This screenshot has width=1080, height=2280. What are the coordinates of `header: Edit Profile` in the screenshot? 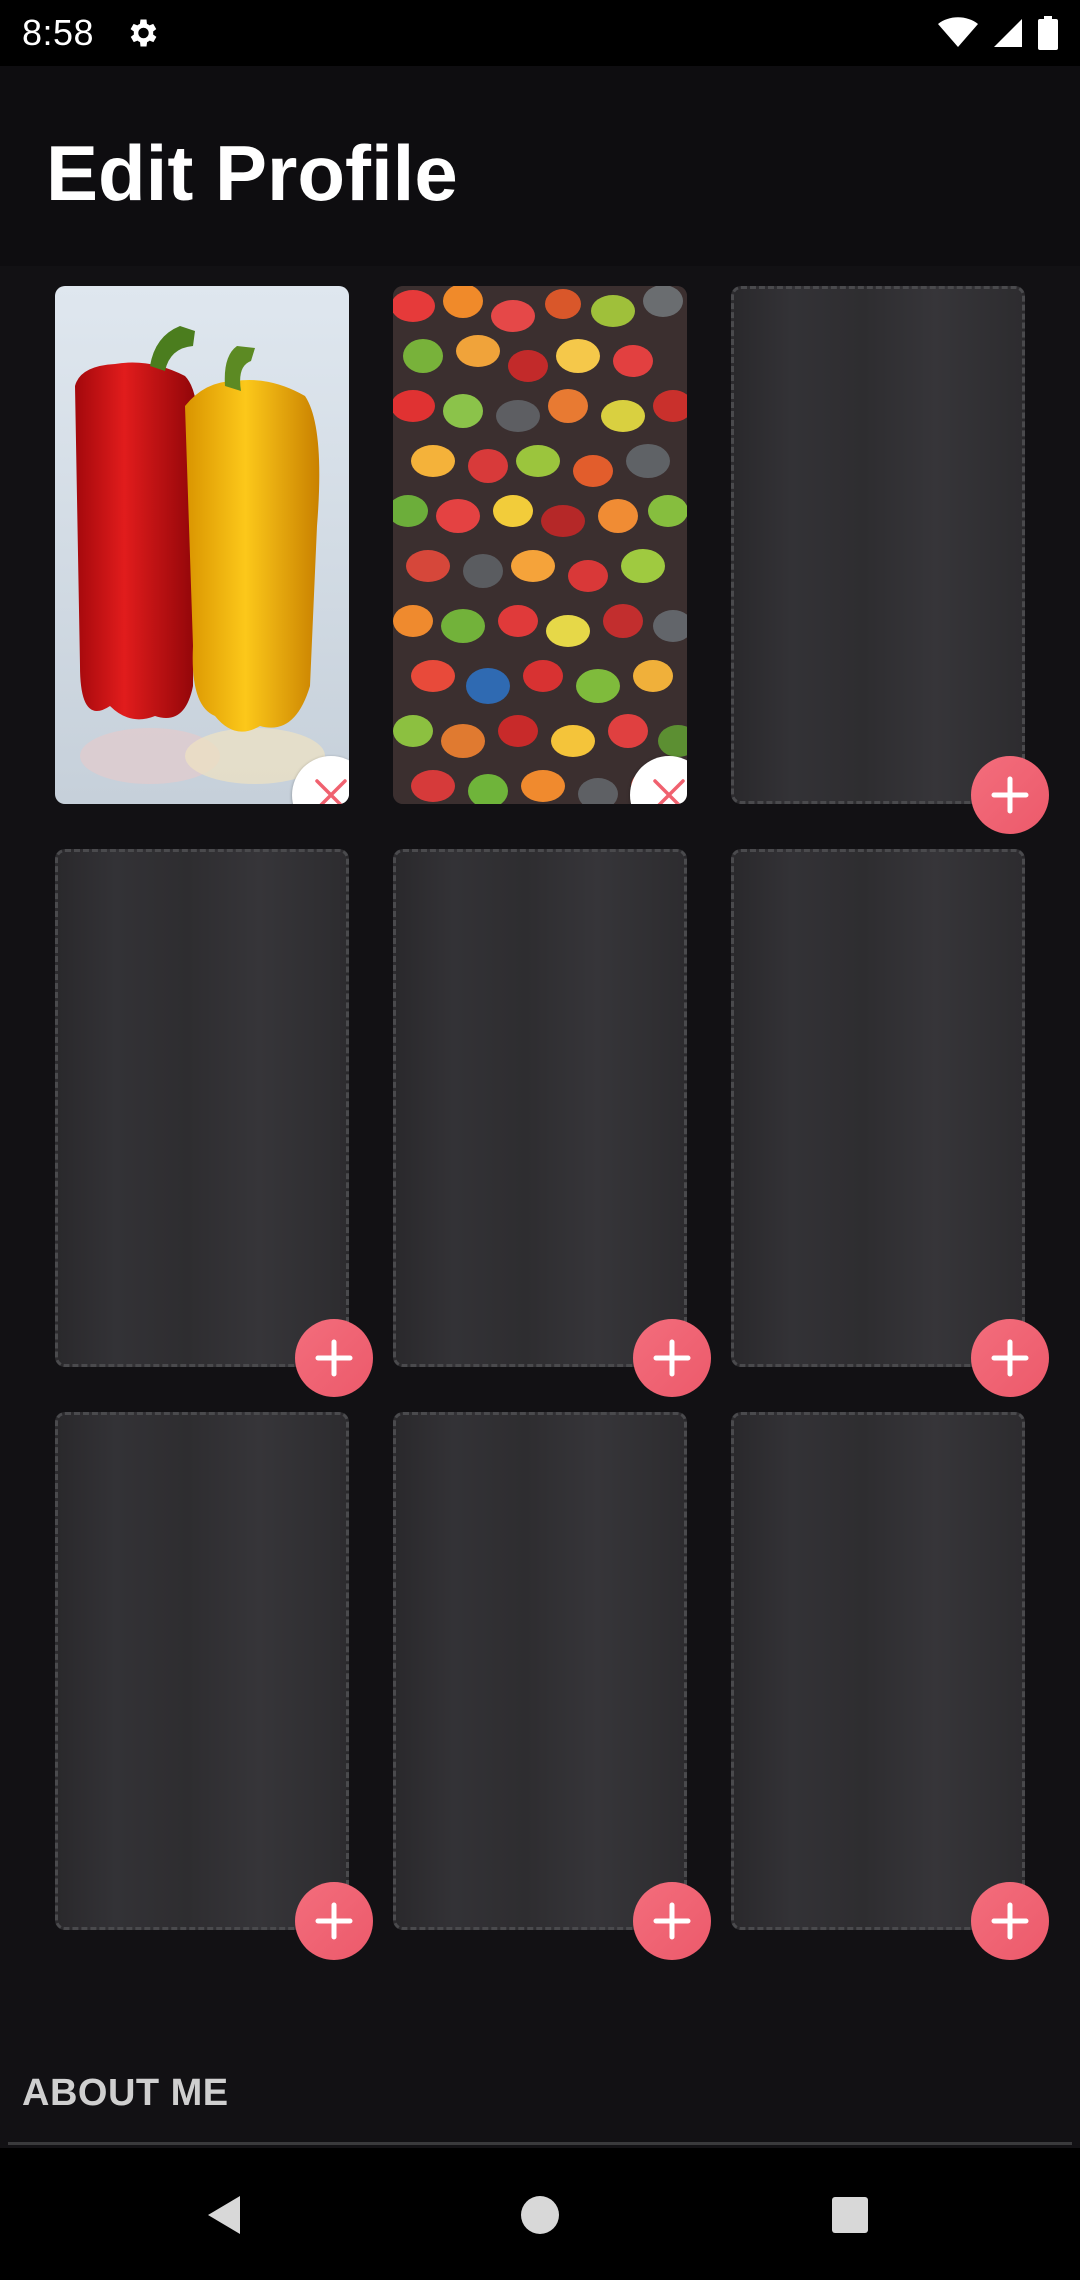 It's located at (540, 166).